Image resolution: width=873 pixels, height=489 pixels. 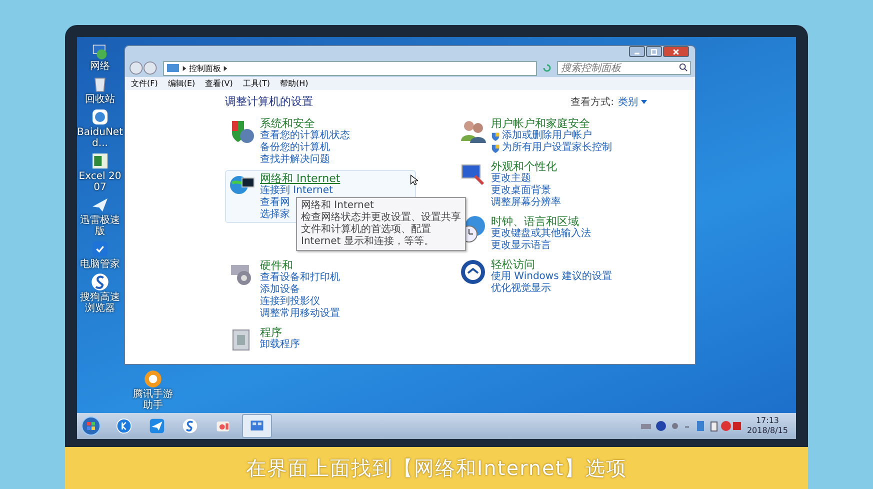 I want to click on clock-date: 2018/8/15, so click(x=767, y=431).